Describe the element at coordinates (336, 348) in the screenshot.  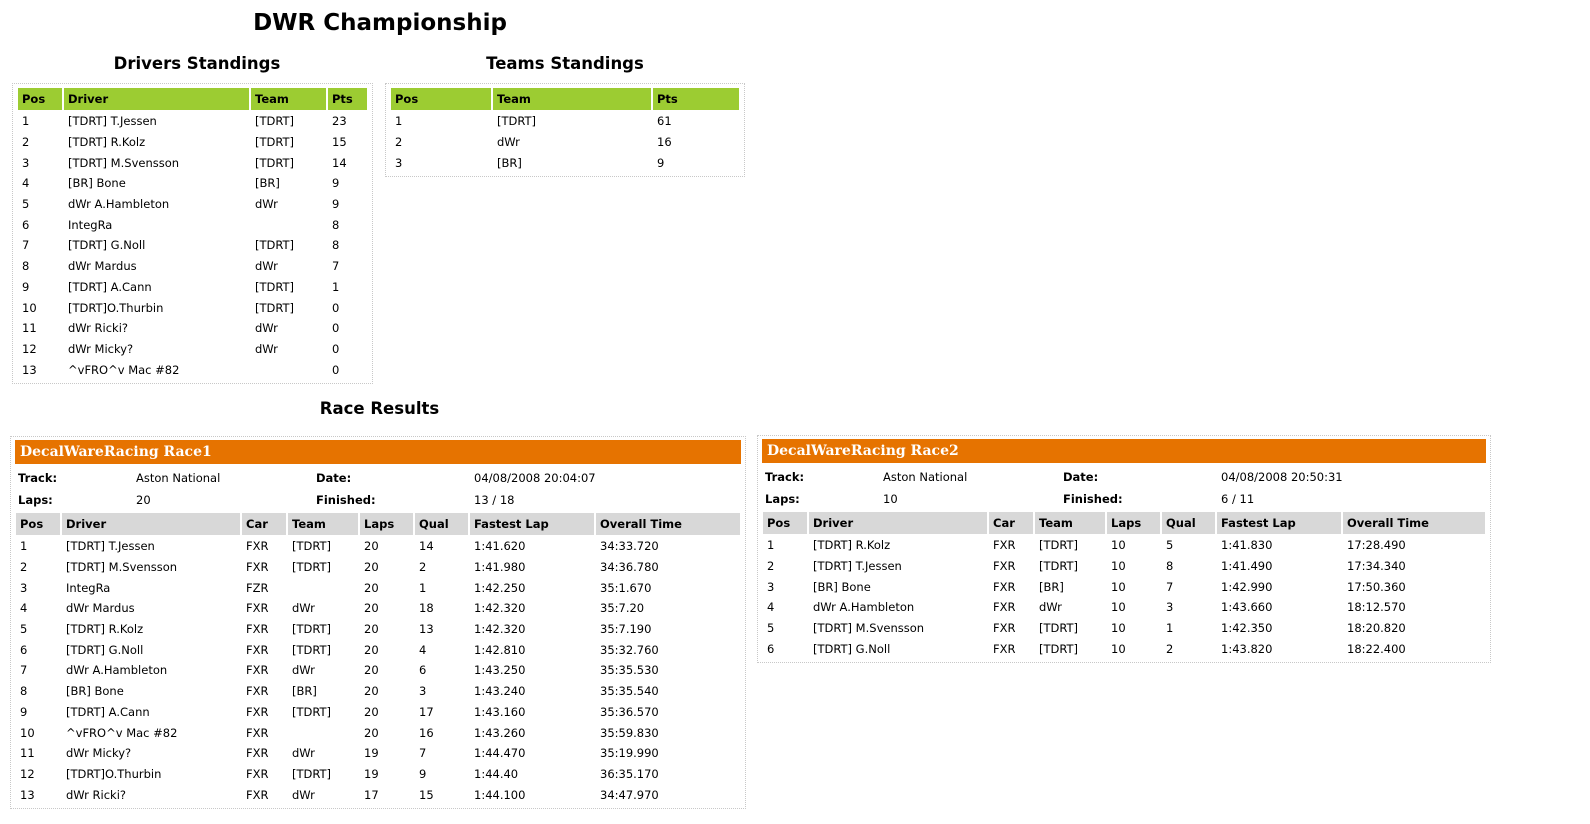
I see `cell-pts: 0` at that location.